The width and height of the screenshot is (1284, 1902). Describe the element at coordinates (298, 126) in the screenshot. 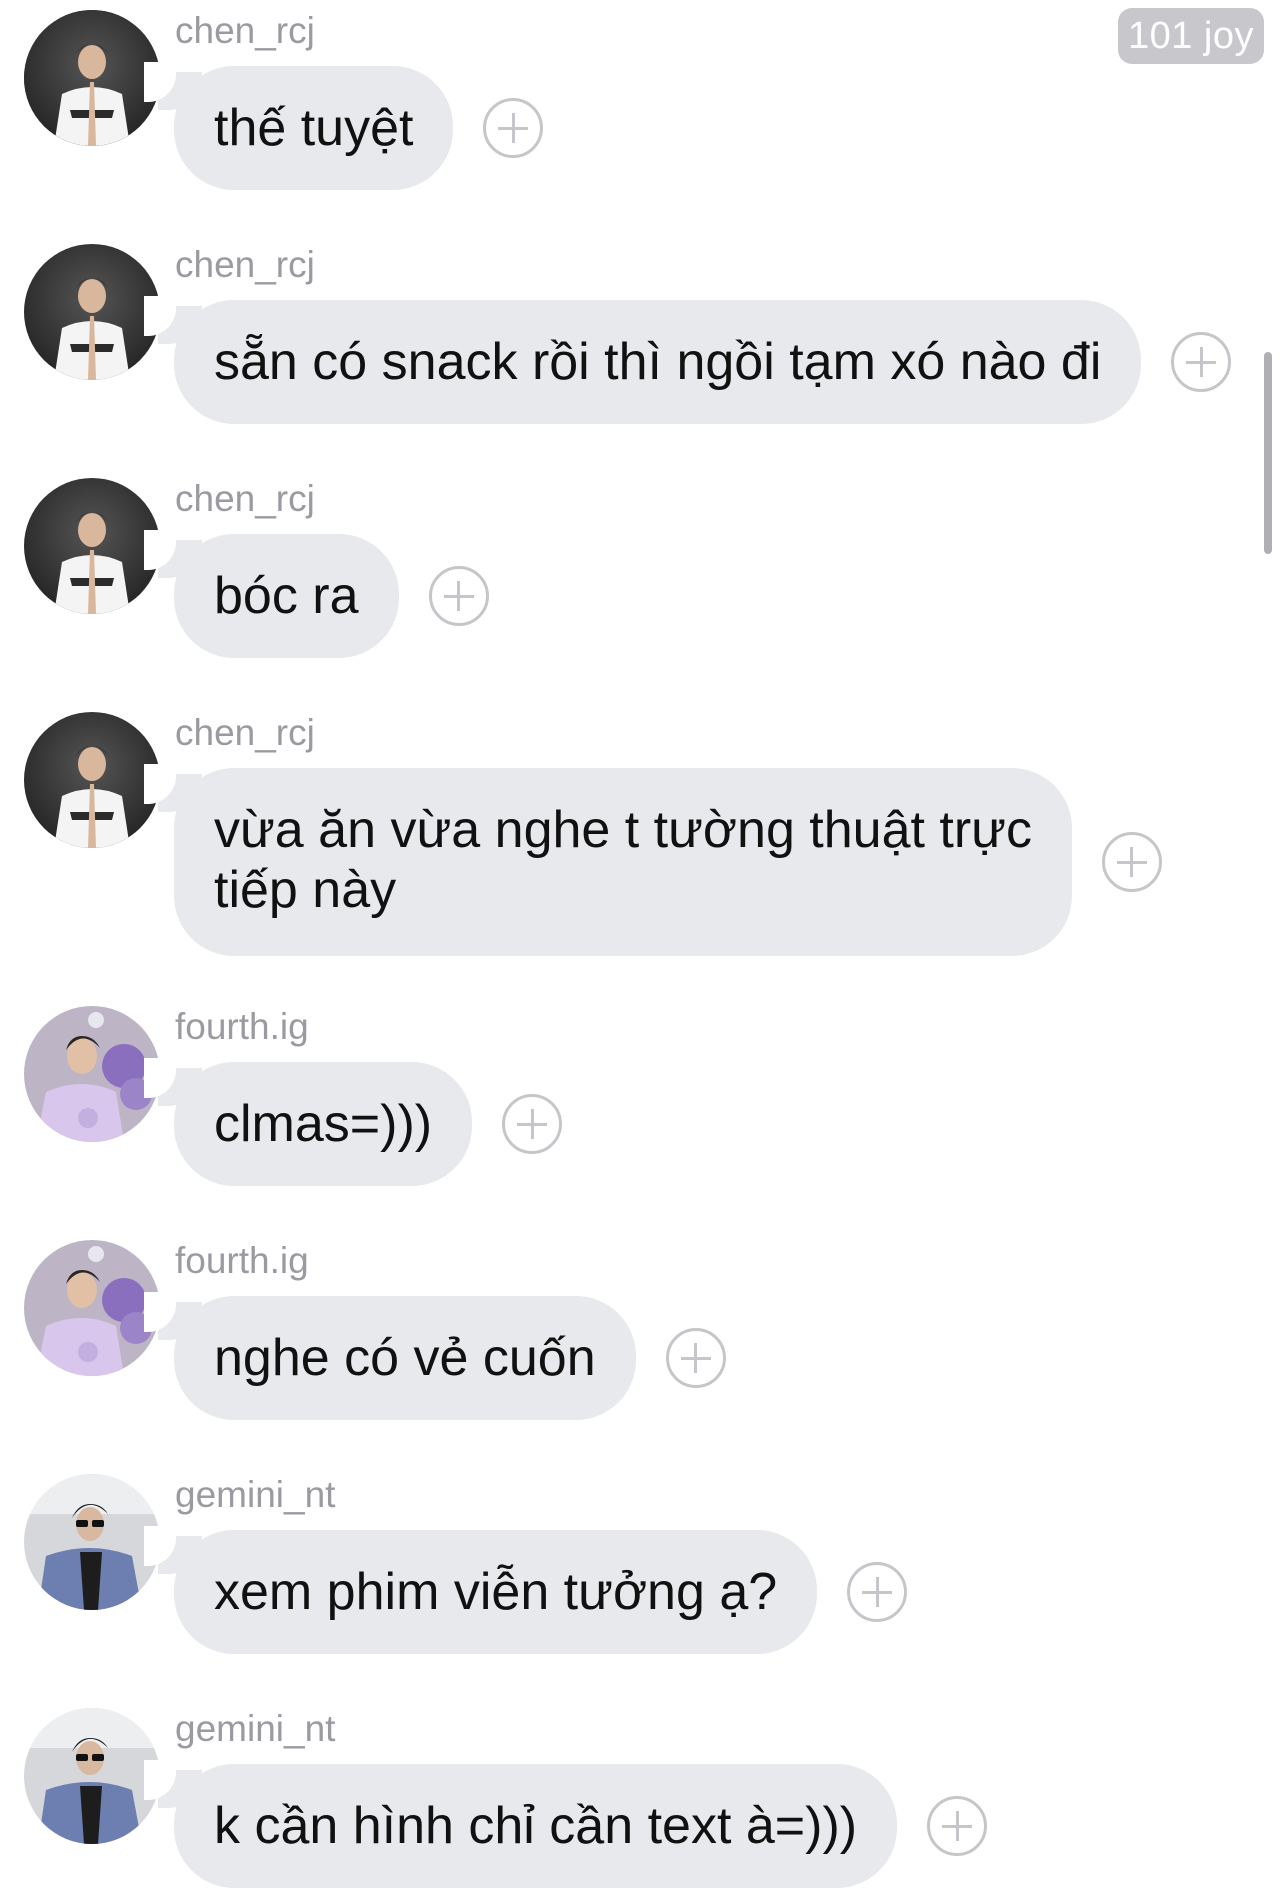

I see `message-bubble: thế tuyệt` at that location.